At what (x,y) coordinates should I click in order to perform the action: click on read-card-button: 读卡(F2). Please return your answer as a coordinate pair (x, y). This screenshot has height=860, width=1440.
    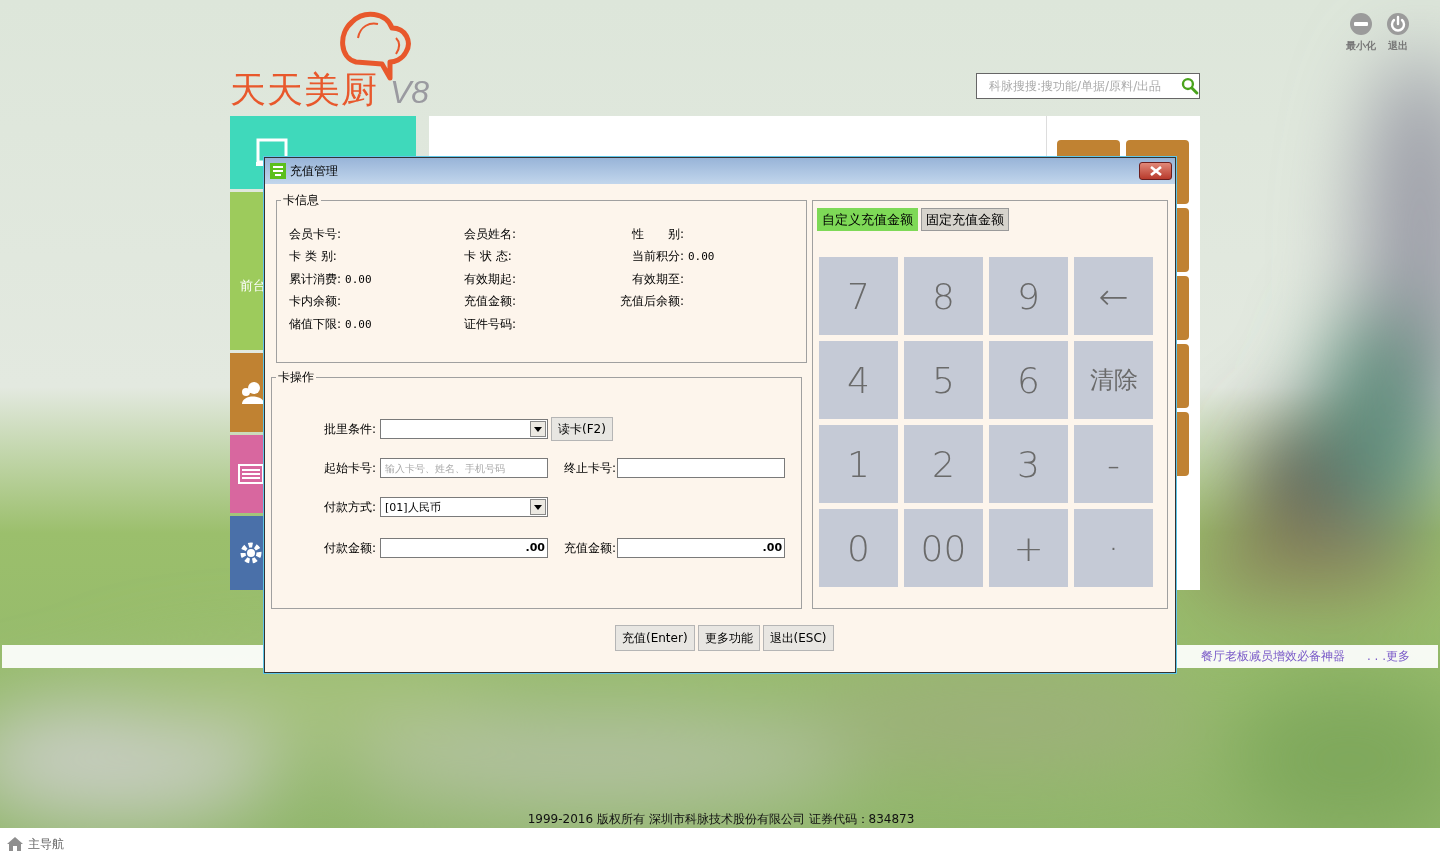
    Looking at the image, I should click on (582, 429).